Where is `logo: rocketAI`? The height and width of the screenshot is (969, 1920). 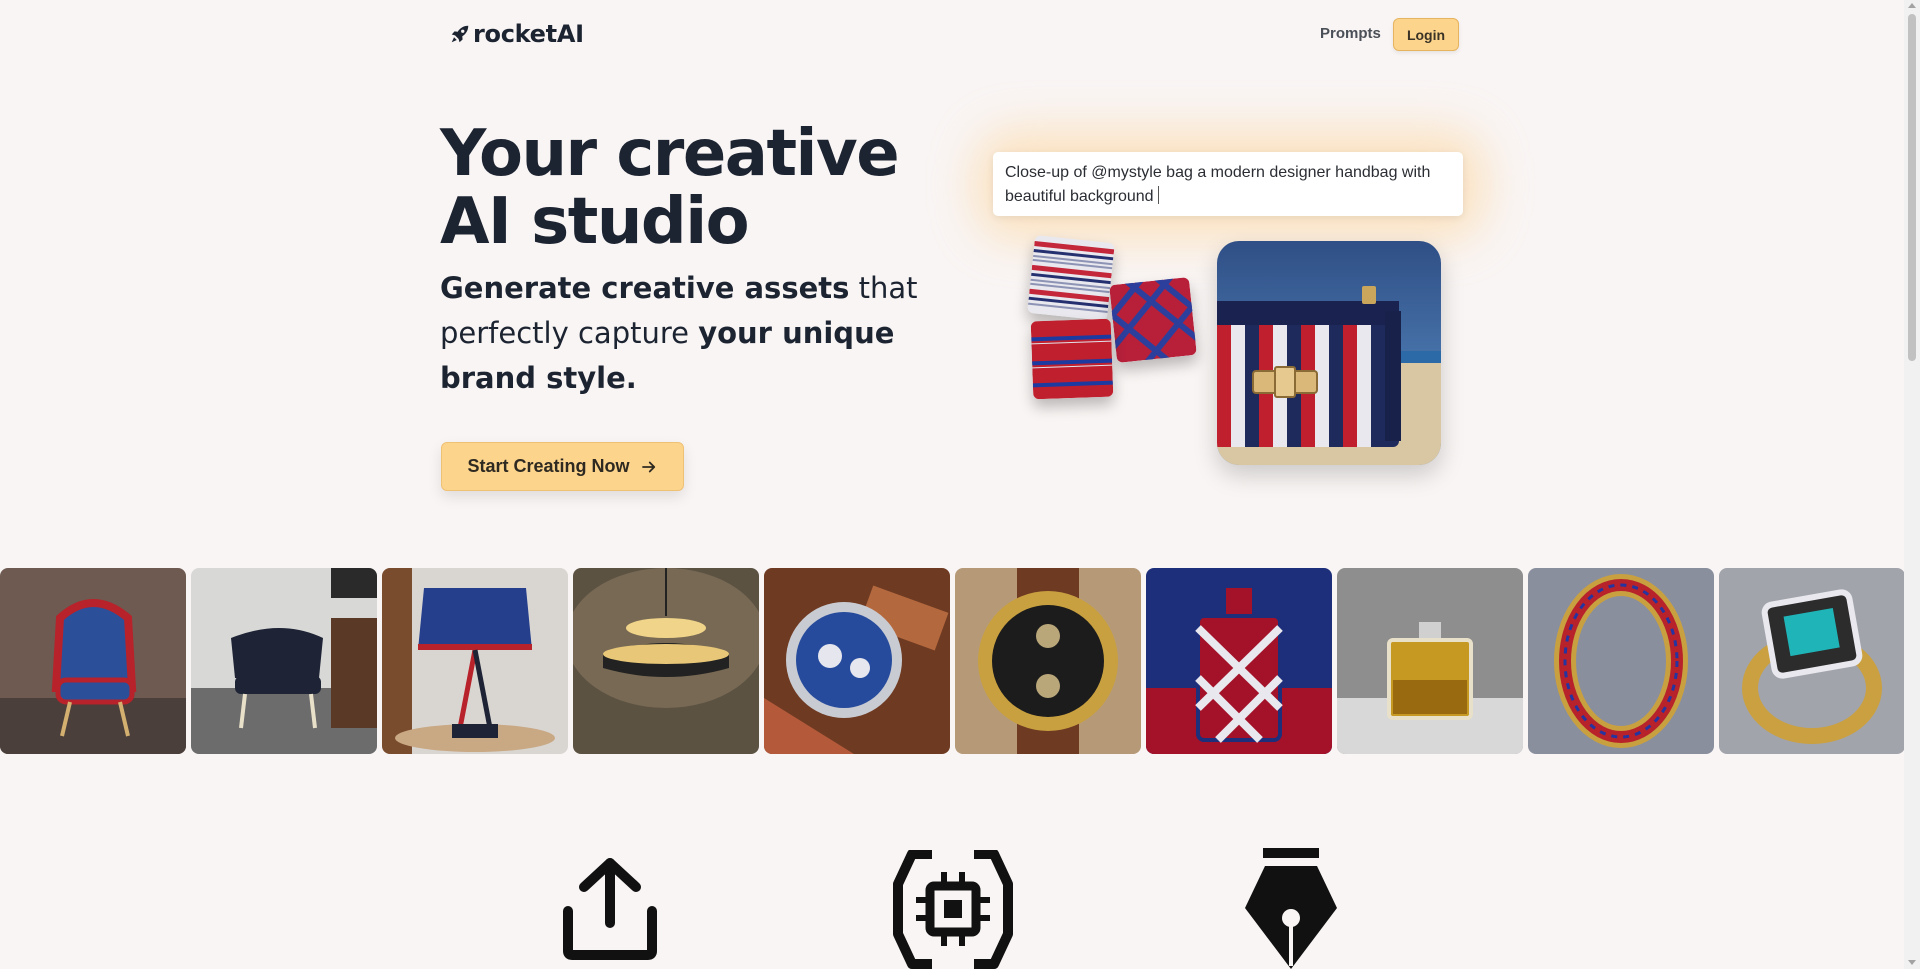 logo: rocketAI is located at coordinates (516, 34).